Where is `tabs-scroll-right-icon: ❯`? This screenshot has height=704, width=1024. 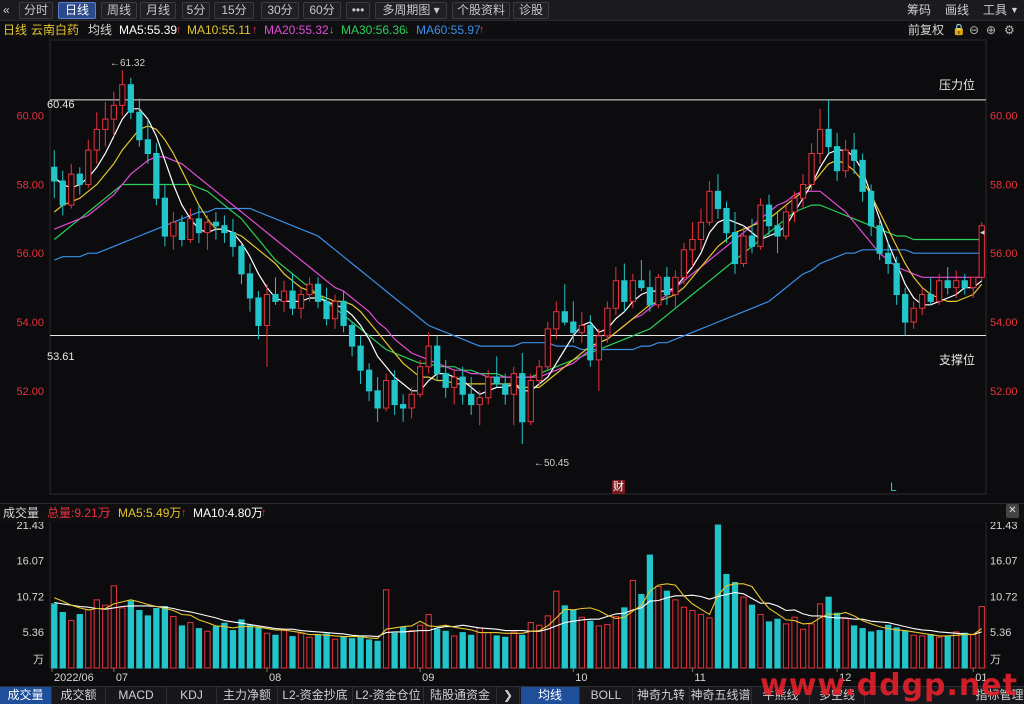 tabs-scroll-right-icon: ❯ is located at coordinates (508, 695).